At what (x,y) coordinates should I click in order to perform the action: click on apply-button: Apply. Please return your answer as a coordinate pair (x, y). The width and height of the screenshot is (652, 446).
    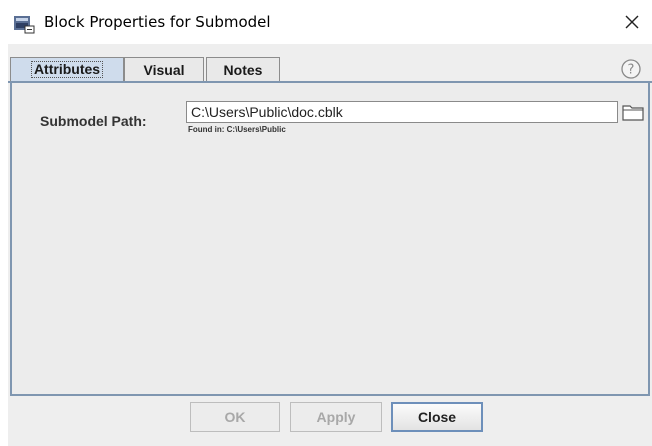
    Looking at the image, I should click on (336, 417).